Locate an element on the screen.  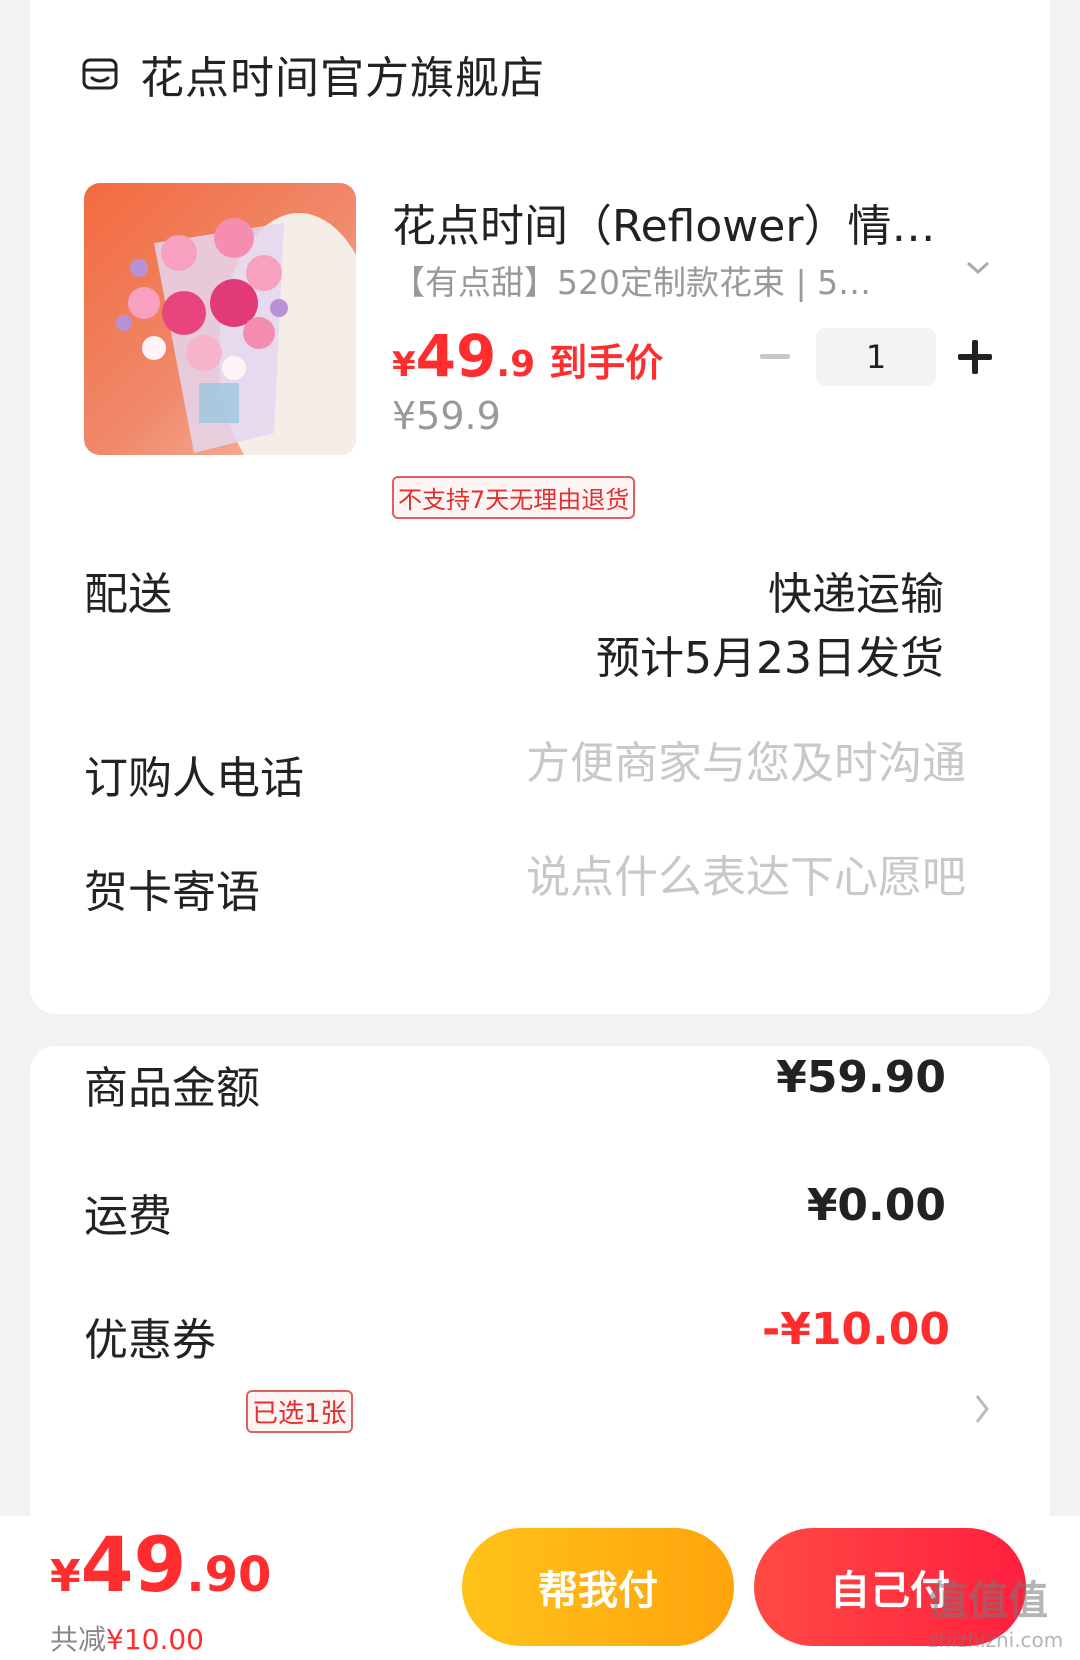
coupon-value: -¥10.00 is located at coordinates (856, 1329).